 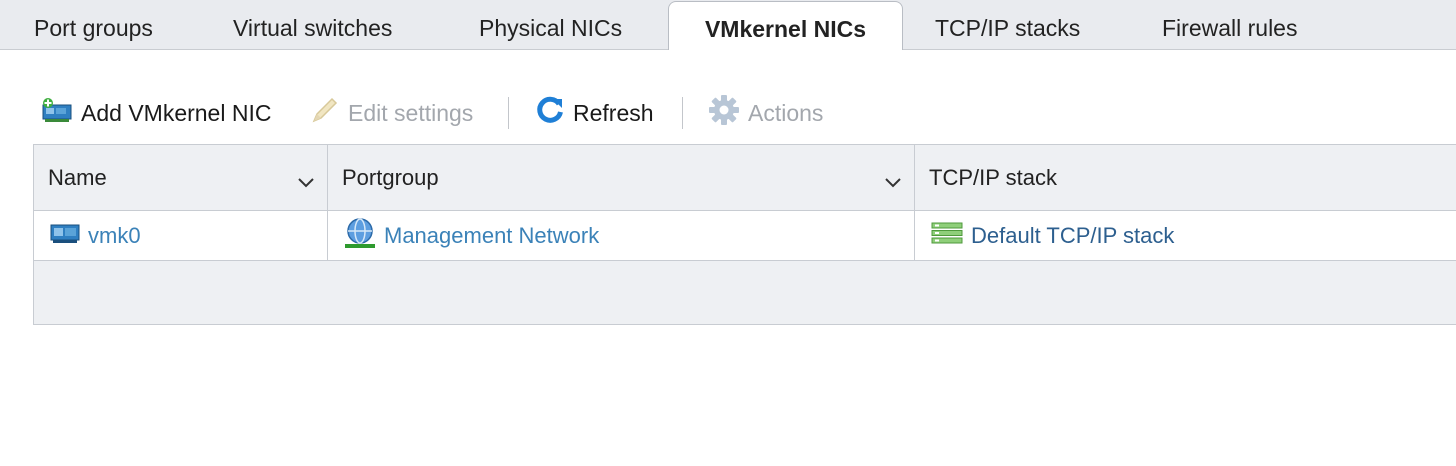 I want to click on column-header-tcpip-stack: TCP/IP stack, so click(x=1185, y=177).